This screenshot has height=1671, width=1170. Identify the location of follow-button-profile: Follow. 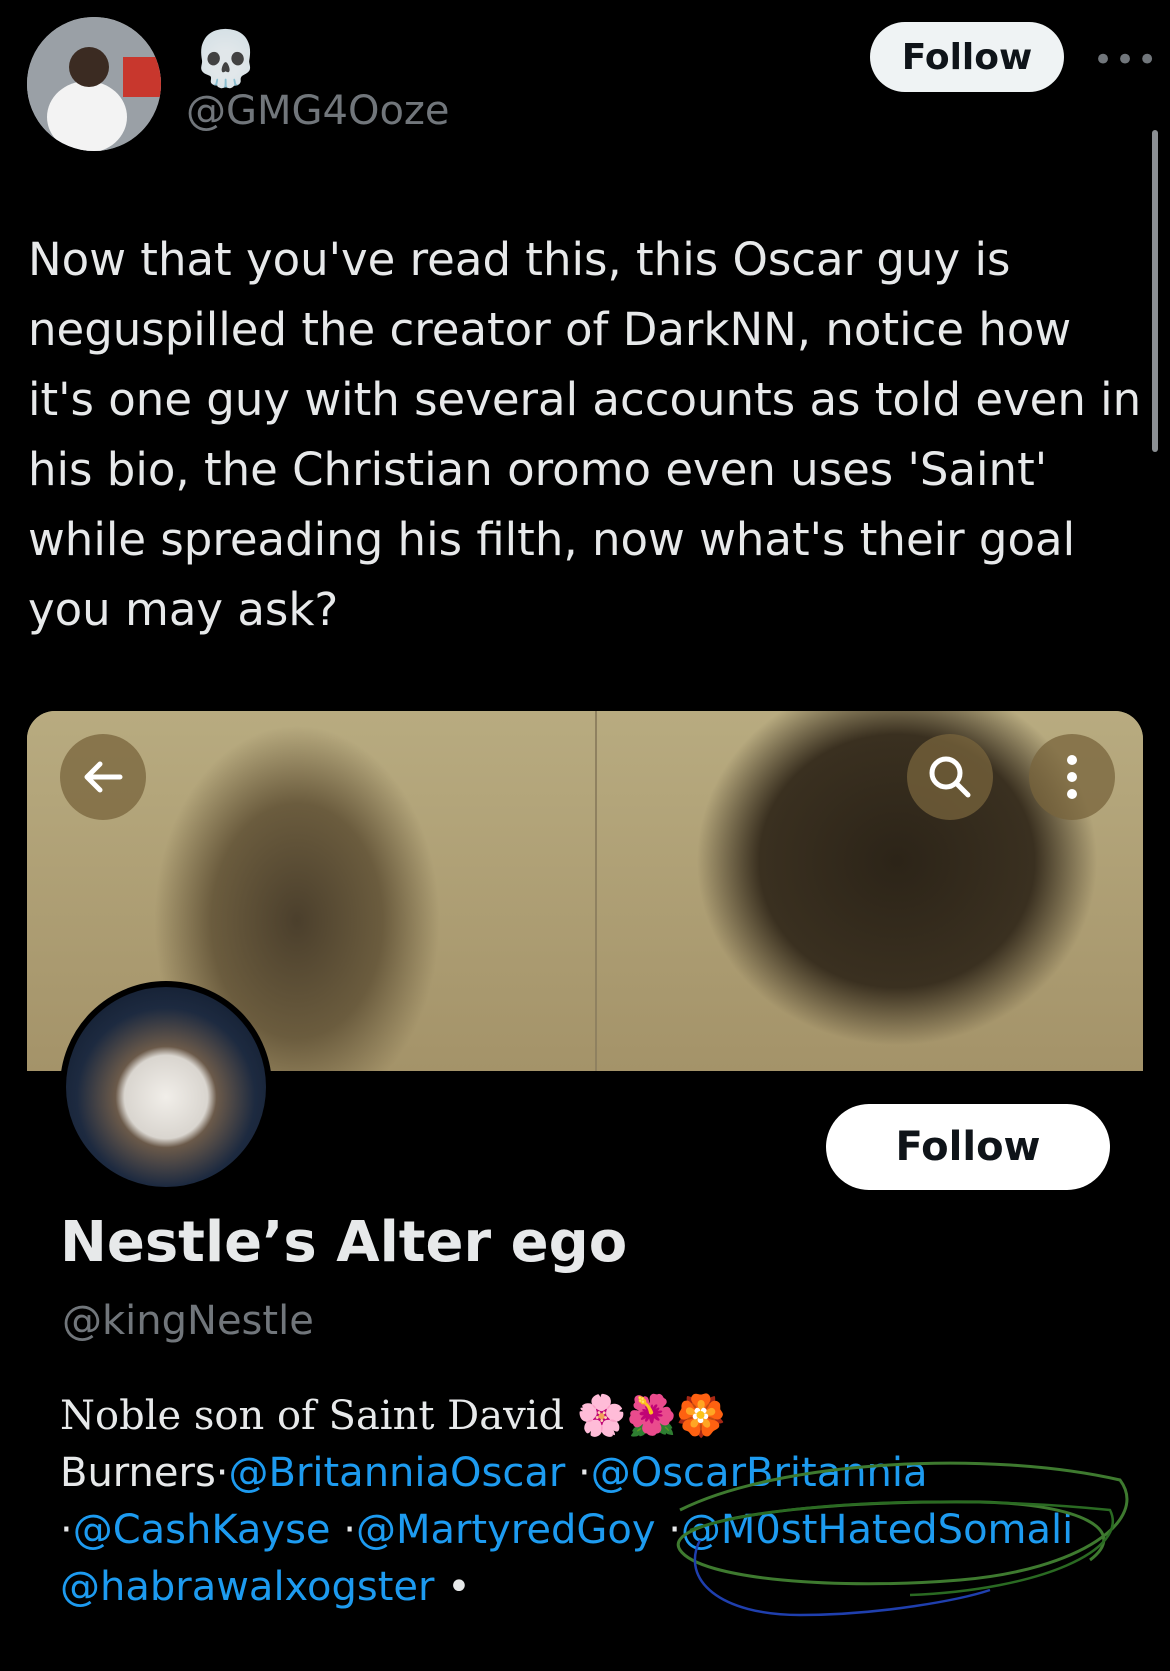
(968, 1147).